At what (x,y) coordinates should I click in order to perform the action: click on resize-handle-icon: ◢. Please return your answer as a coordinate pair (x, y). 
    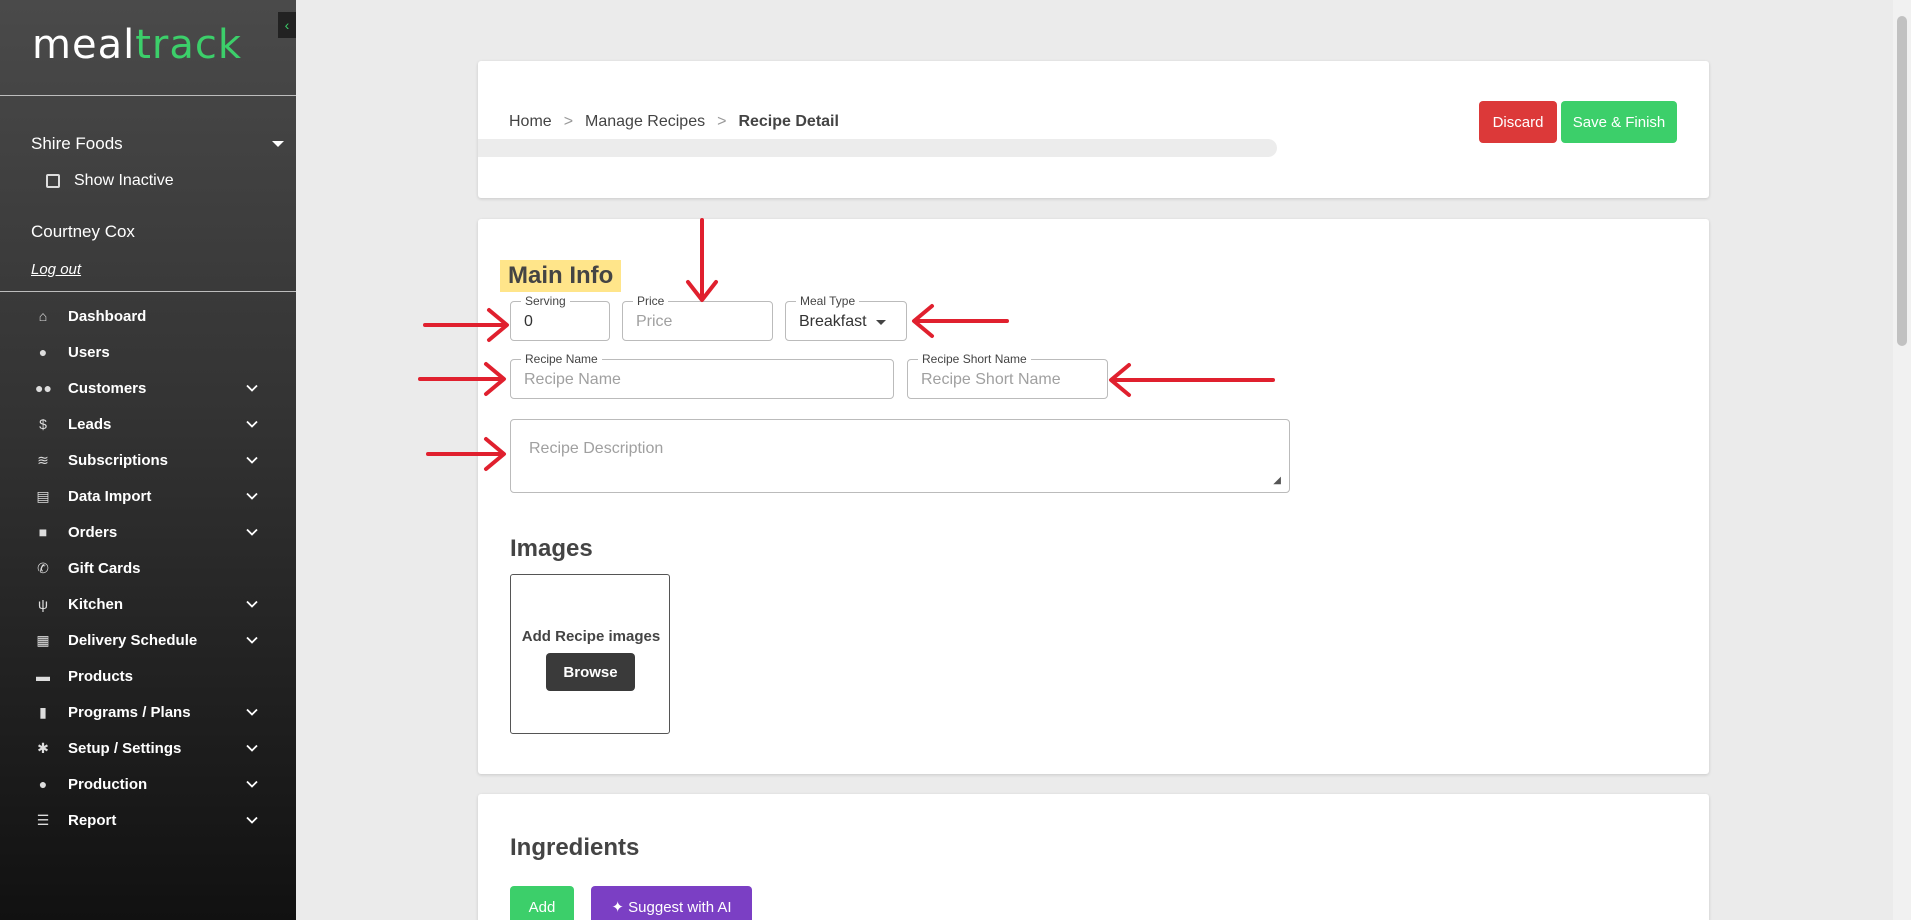
    Looking at the image, I should click on (1277, 480).